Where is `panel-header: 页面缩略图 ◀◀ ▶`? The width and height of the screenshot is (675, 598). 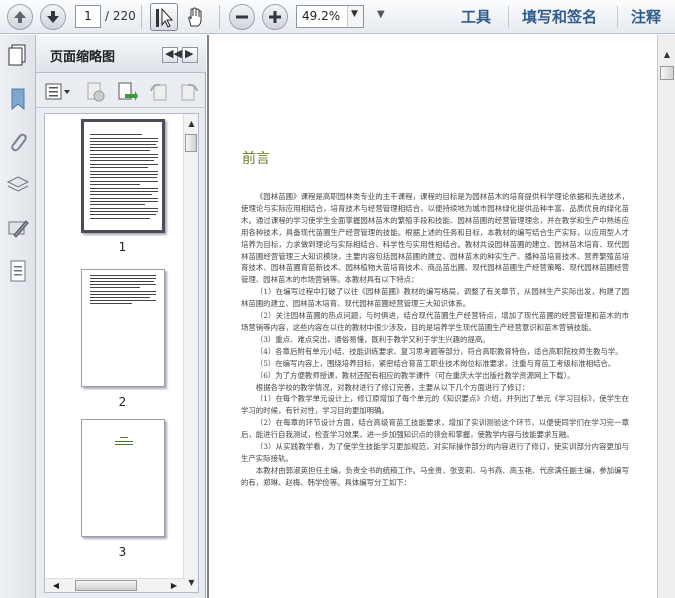 panel-header: 页面缩略图 ◀◀ ▶ is located at coordinates (121, 54).